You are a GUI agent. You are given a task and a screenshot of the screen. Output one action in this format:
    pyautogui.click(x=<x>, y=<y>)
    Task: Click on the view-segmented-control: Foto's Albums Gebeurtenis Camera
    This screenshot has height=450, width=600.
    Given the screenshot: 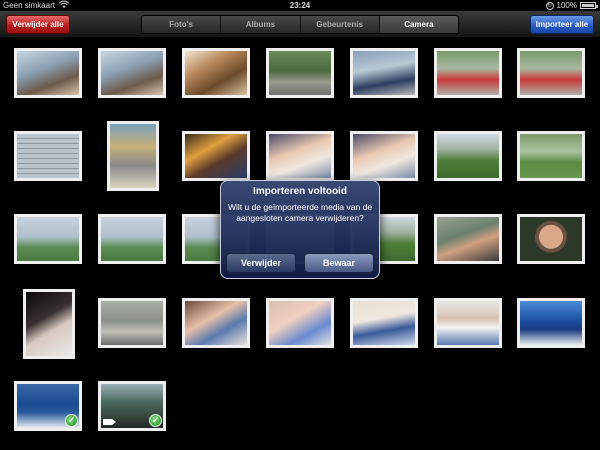 What is the action you would take?
    pyautogui.click(x=300, y=24)
    